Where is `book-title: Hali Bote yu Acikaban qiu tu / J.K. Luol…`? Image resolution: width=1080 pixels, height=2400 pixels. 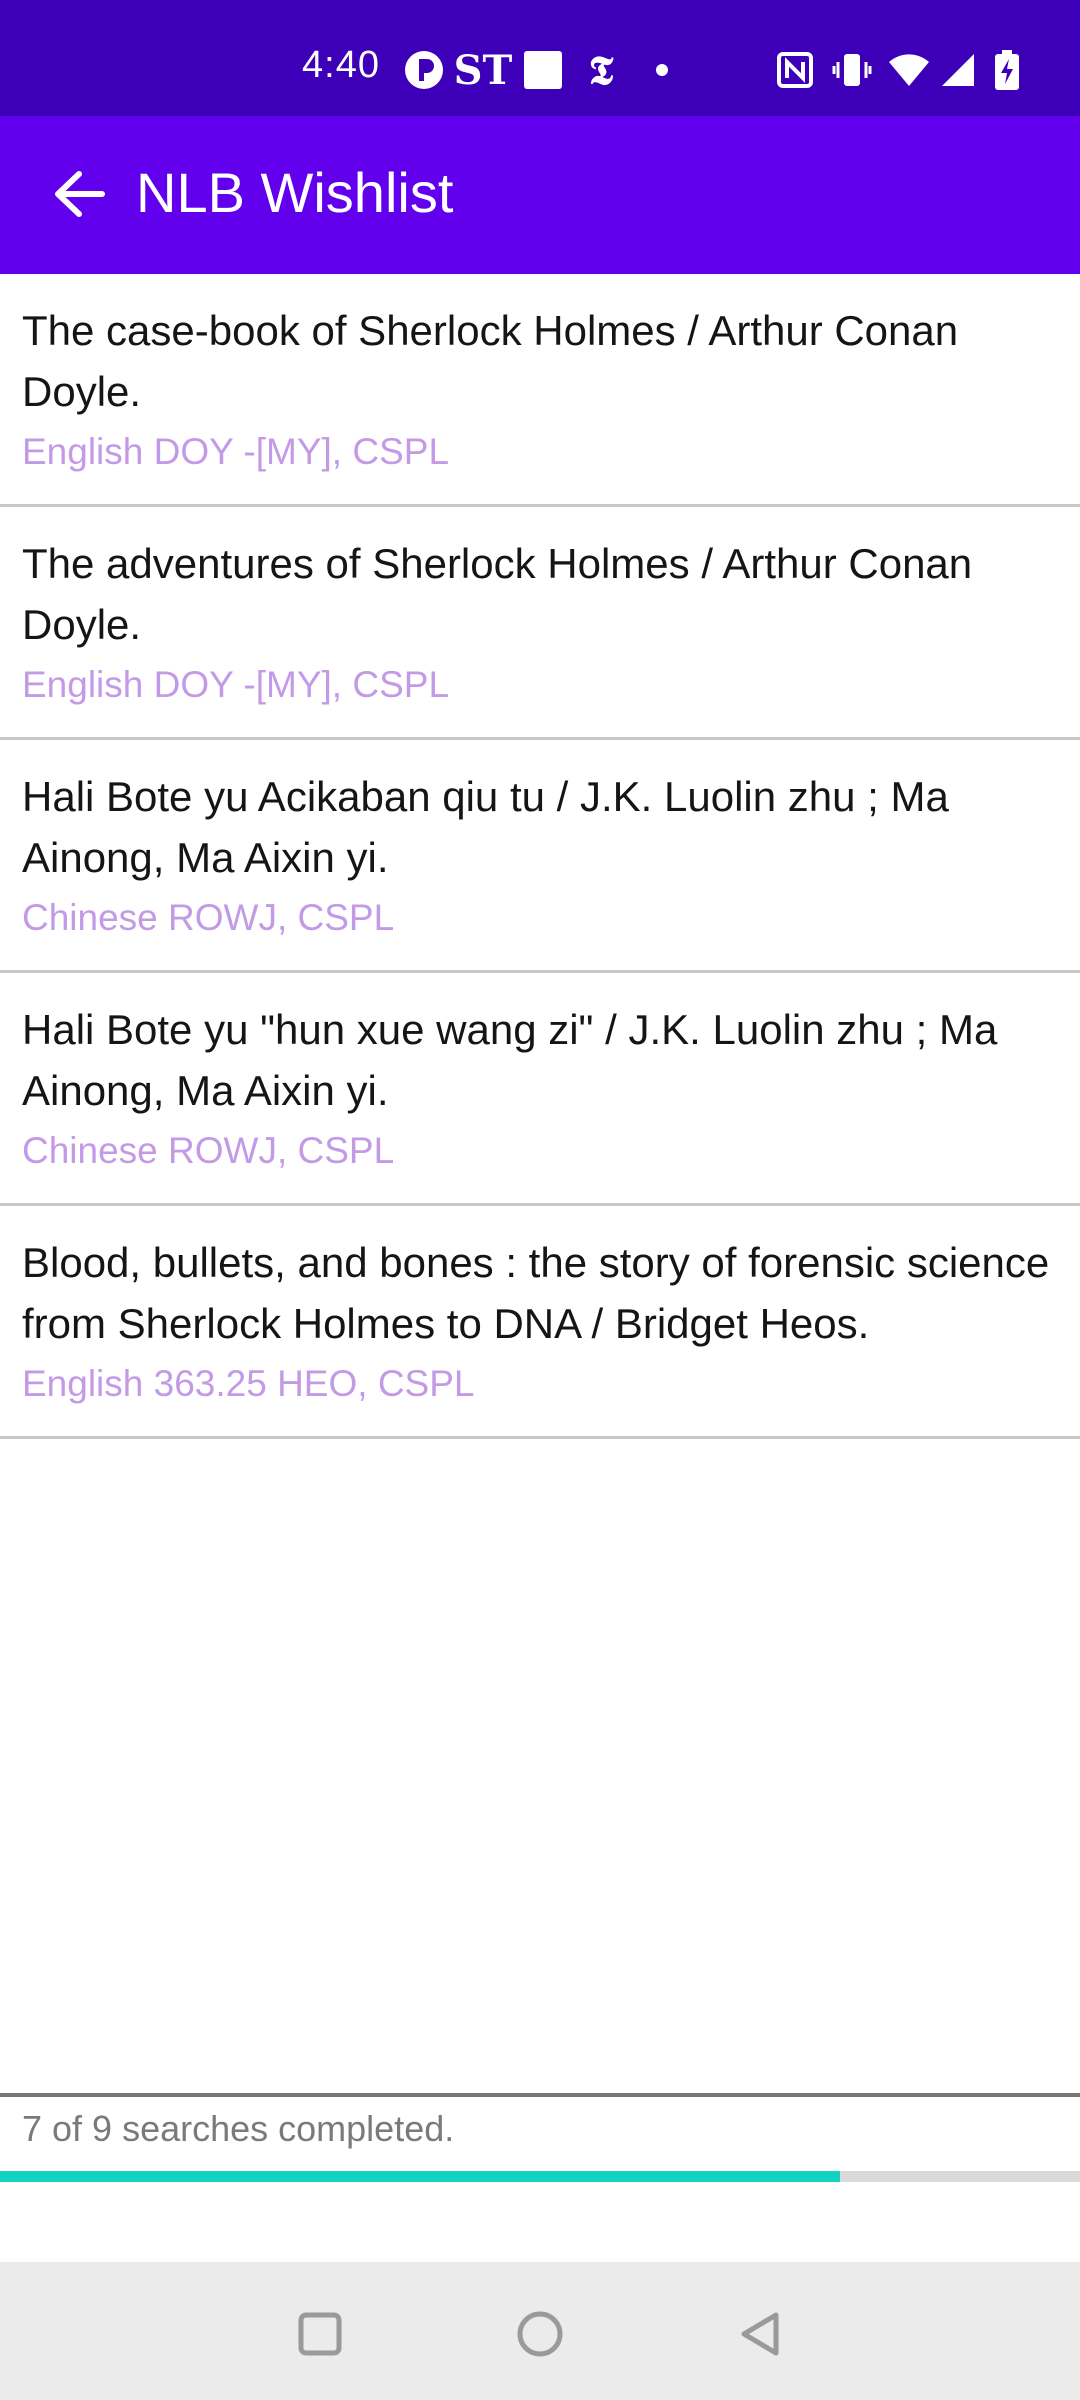
book-title: Hali Bote yu Acikaban qiu tu / J.K. Luol… is located at coordinates (485, 827).